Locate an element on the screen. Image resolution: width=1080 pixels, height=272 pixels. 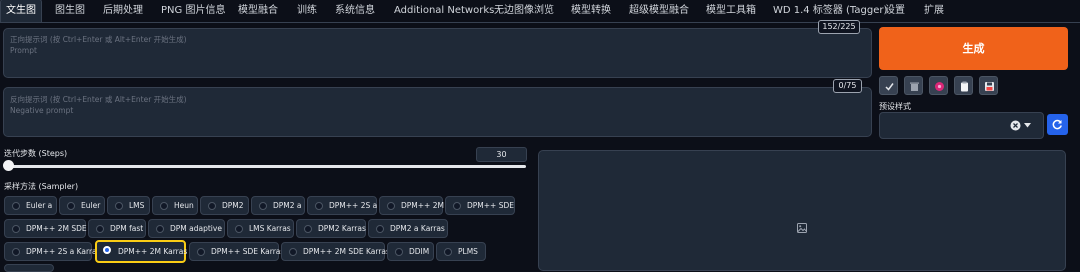
sampler-option-dpmpp-2m: DPM++ 2M is located at coordinates (411, 205).